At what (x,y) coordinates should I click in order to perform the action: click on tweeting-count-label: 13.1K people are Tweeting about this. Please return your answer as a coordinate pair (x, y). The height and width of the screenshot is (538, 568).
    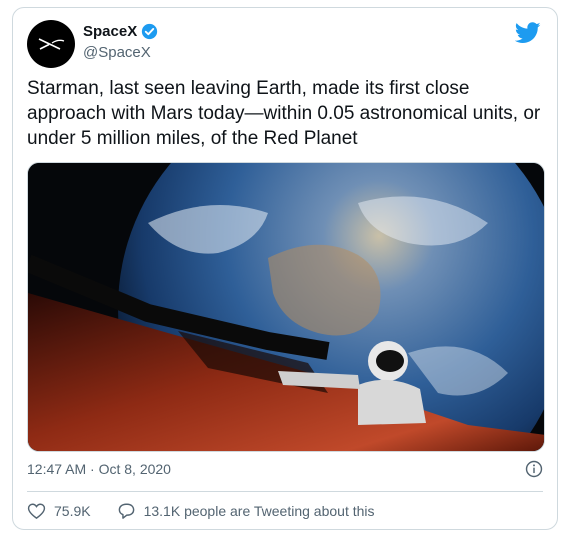
    Looking at the image, I should click on (259, 511).